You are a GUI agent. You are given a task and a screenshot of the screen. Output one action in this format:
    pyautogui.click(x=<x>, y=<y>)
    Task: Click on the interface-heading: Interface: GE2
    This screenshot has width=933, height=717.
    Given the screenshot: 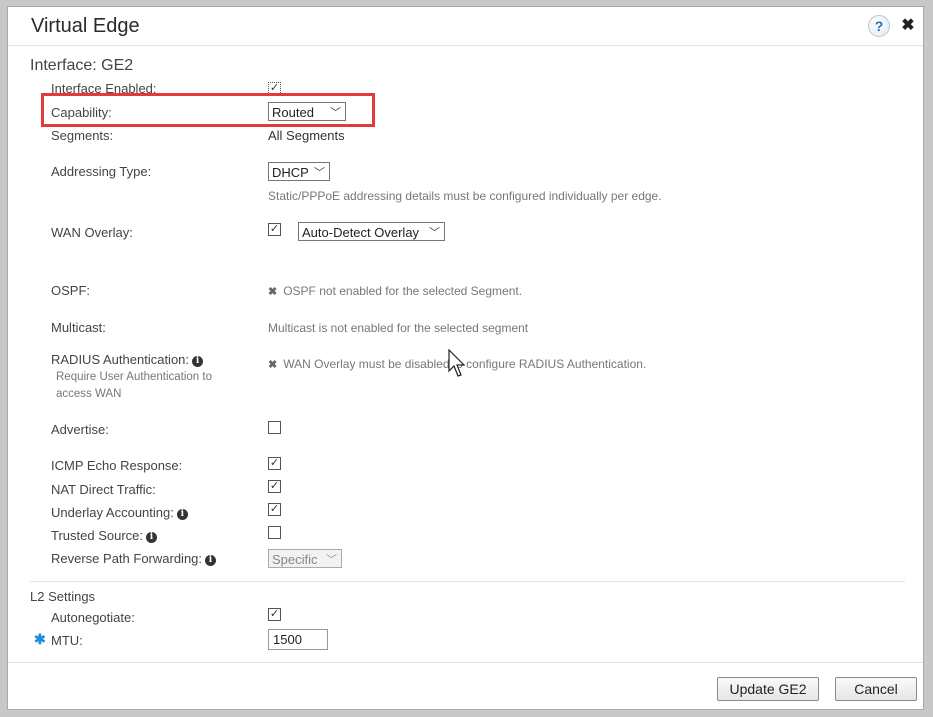 What is the action you would take?
    pyautogui.click(x=82, y=65)
    